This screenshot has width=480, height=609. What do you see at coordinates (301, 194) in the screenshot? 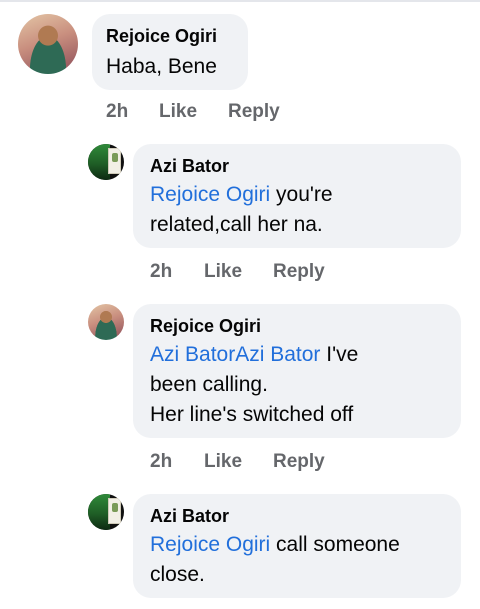
I see `comment-text-fragment: you're` at bounding box center [301, 194].